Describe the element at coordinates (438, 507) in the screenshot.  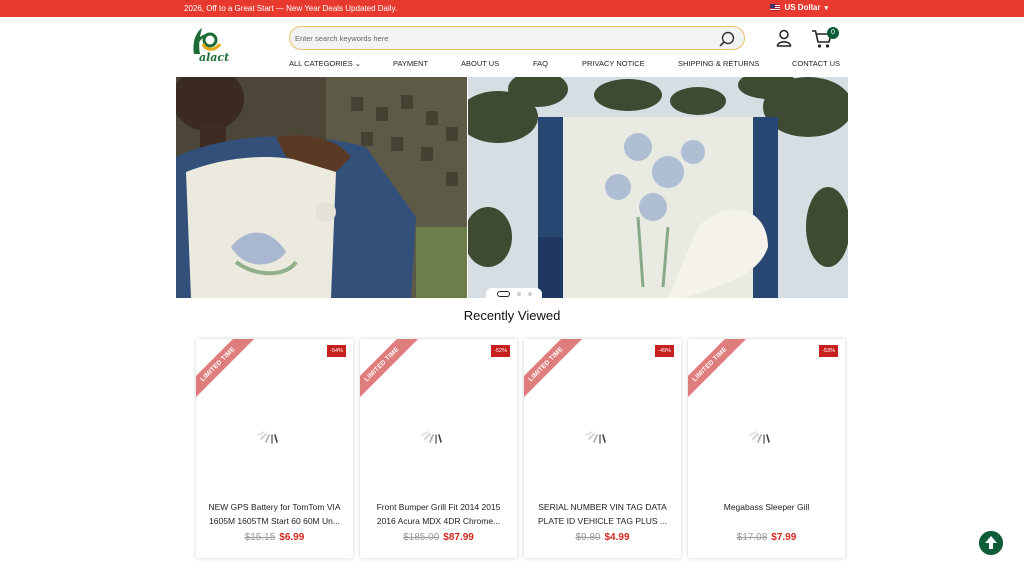
I see `product-title-line1: Front Bumper Grill Fit 2014 2015` at that location.